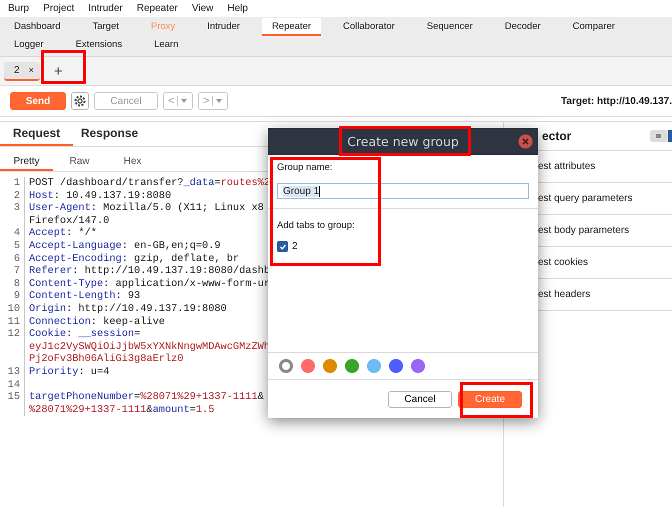 This screenshot has height=507, width=672. What do you see at coordinates (79, 162) in the screenshot?
I see `view-tab: Raw` at bounding box center [79, 162].